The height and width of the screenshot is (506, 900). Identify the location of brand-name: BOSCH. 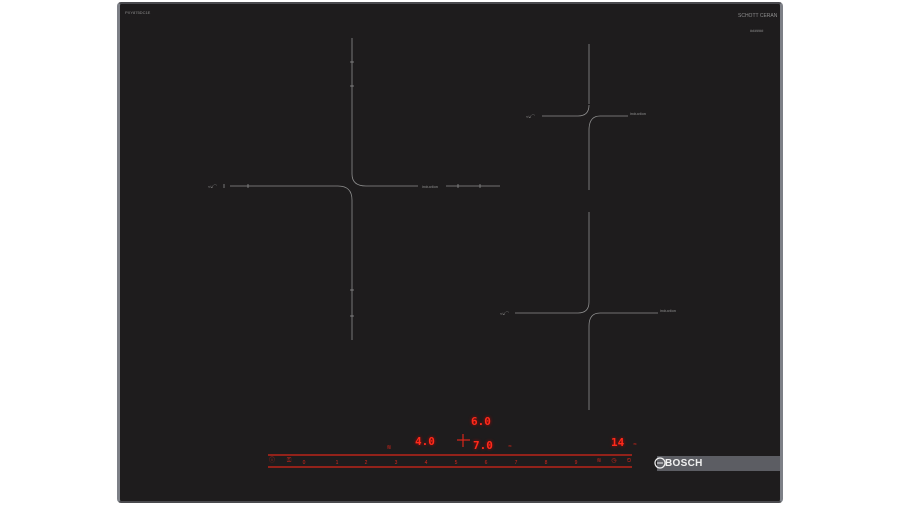
(684, 463).